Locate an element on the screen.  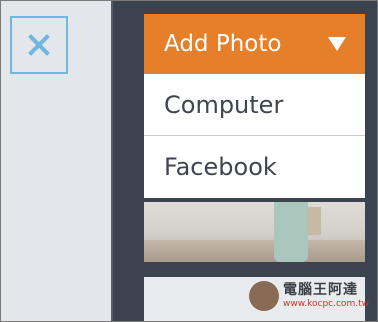
menu-item-label: Computer is located at coordinates (224, 104).